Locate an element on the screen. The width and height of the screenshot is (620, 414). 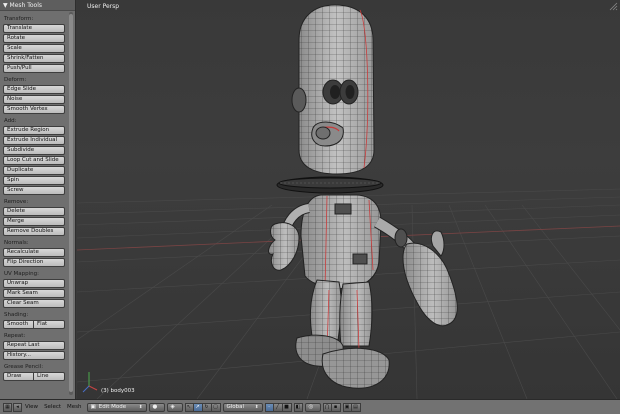
shading-sphere-icon: ● is located at coordinates (155, 406).